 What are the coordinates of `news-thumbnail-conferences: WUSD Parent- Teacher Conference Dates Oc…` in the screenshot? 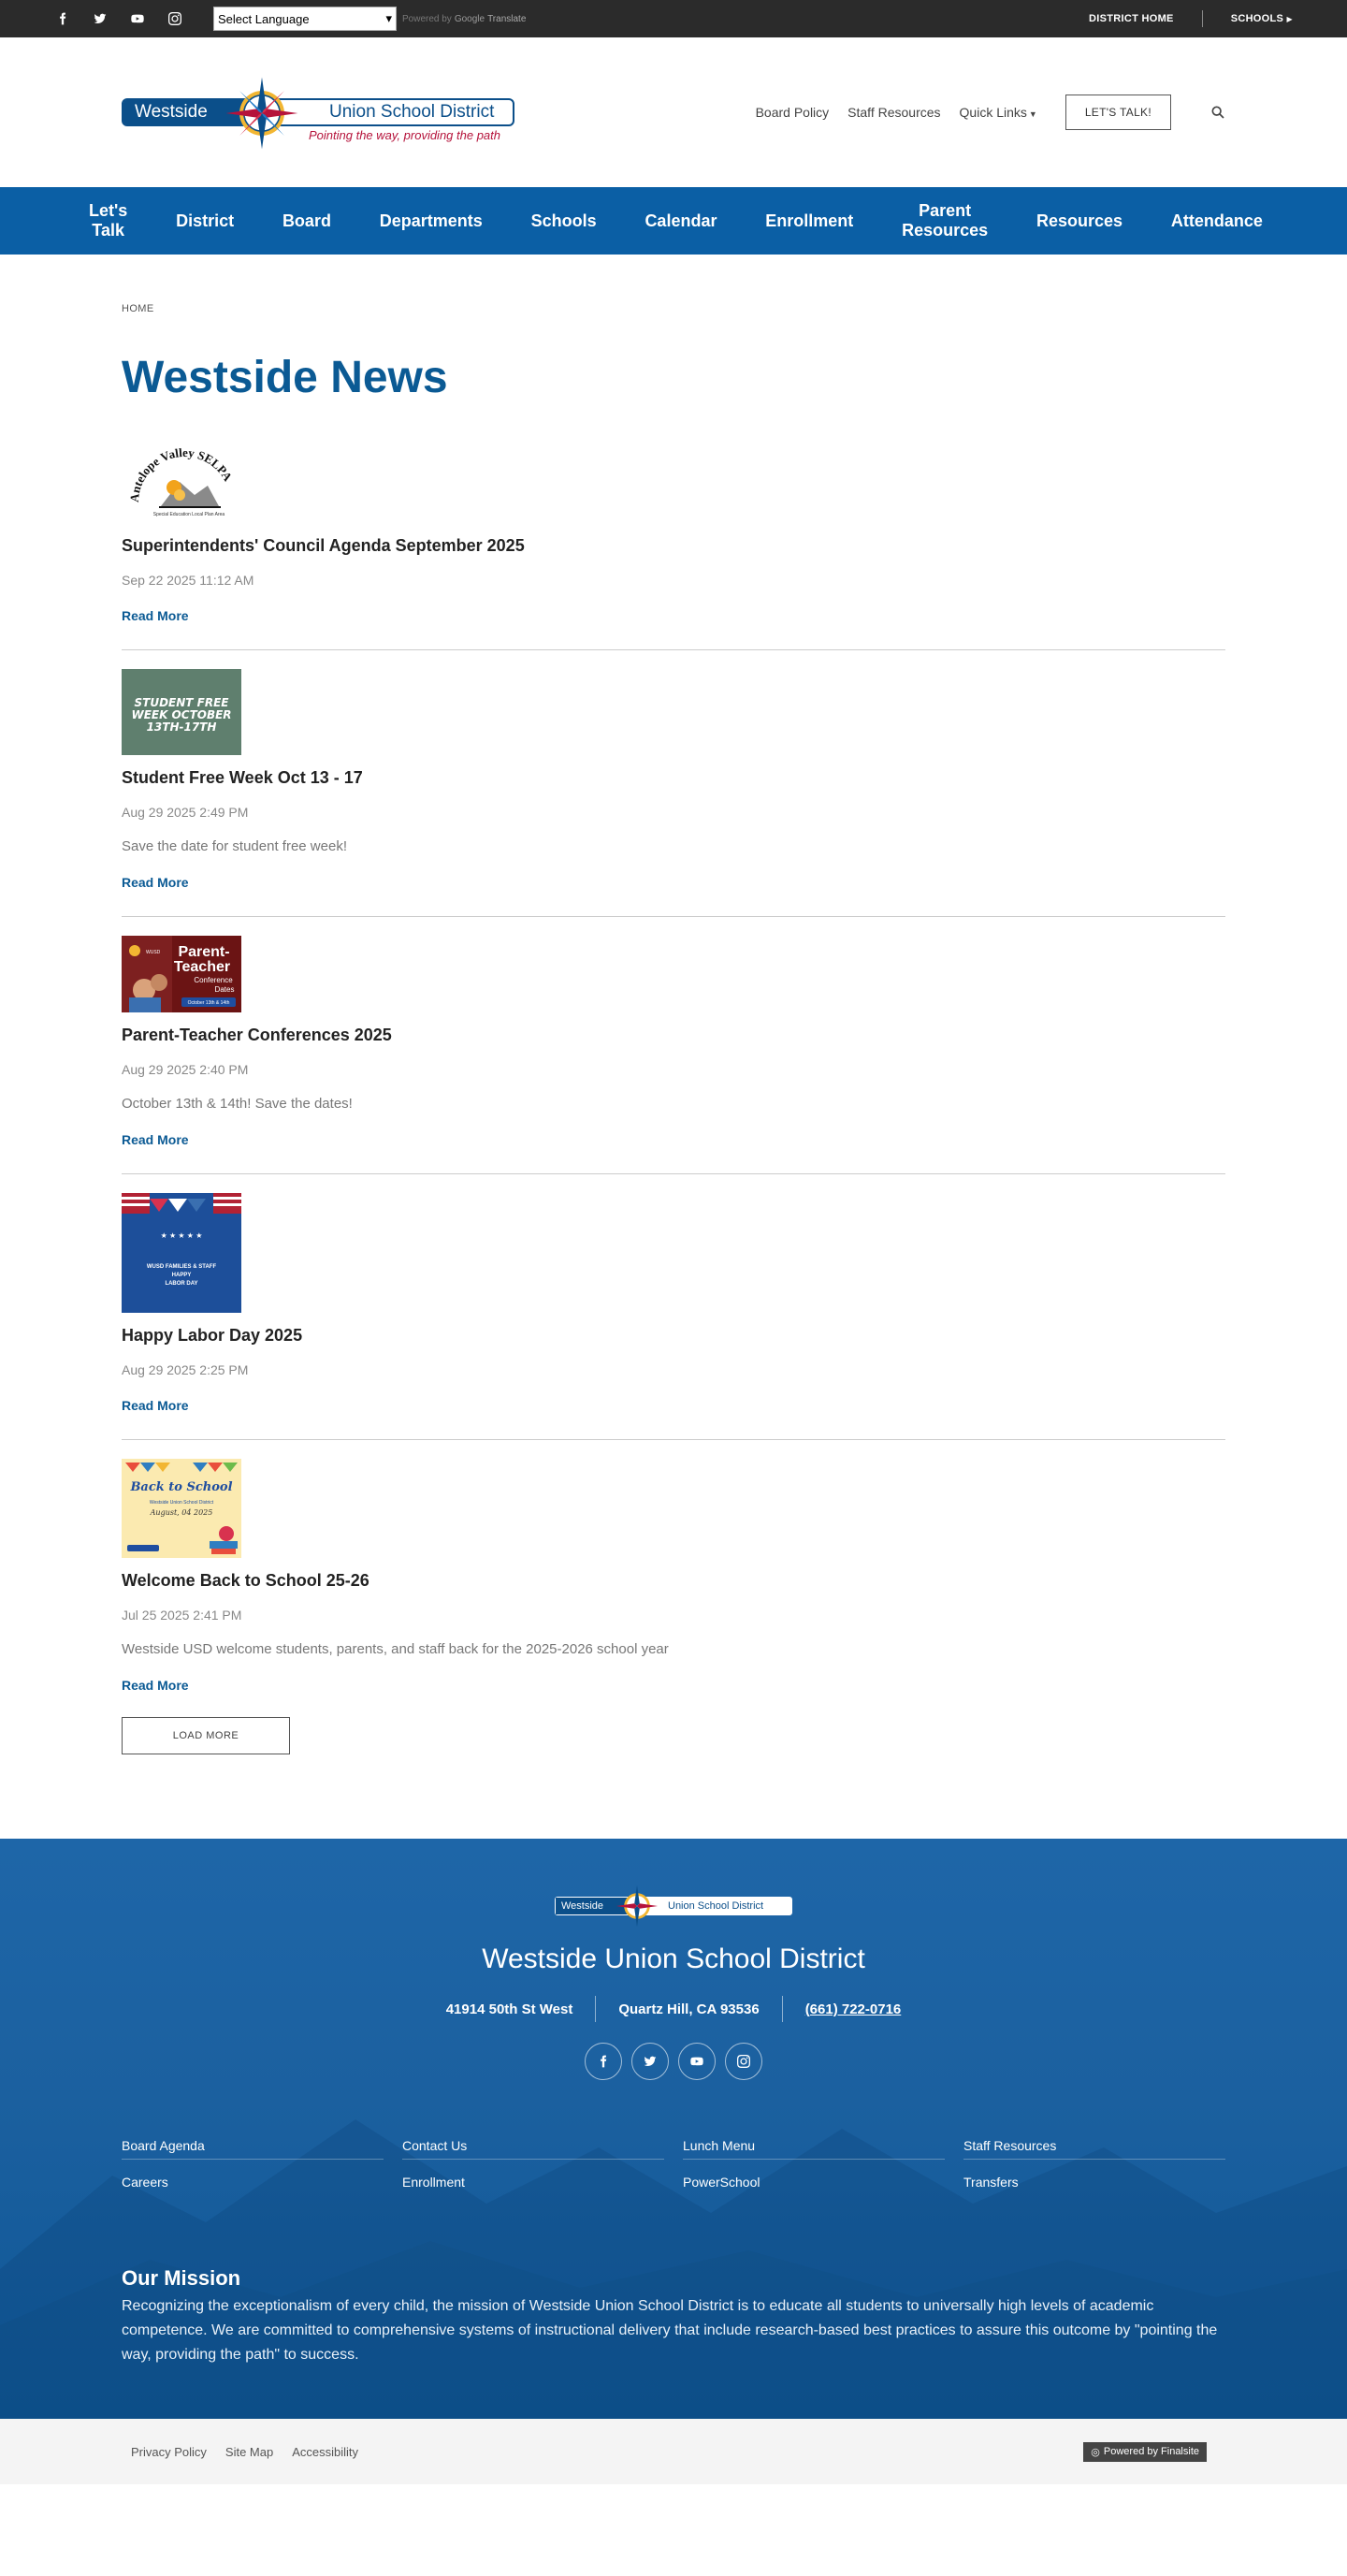 It's located at (182, 974).